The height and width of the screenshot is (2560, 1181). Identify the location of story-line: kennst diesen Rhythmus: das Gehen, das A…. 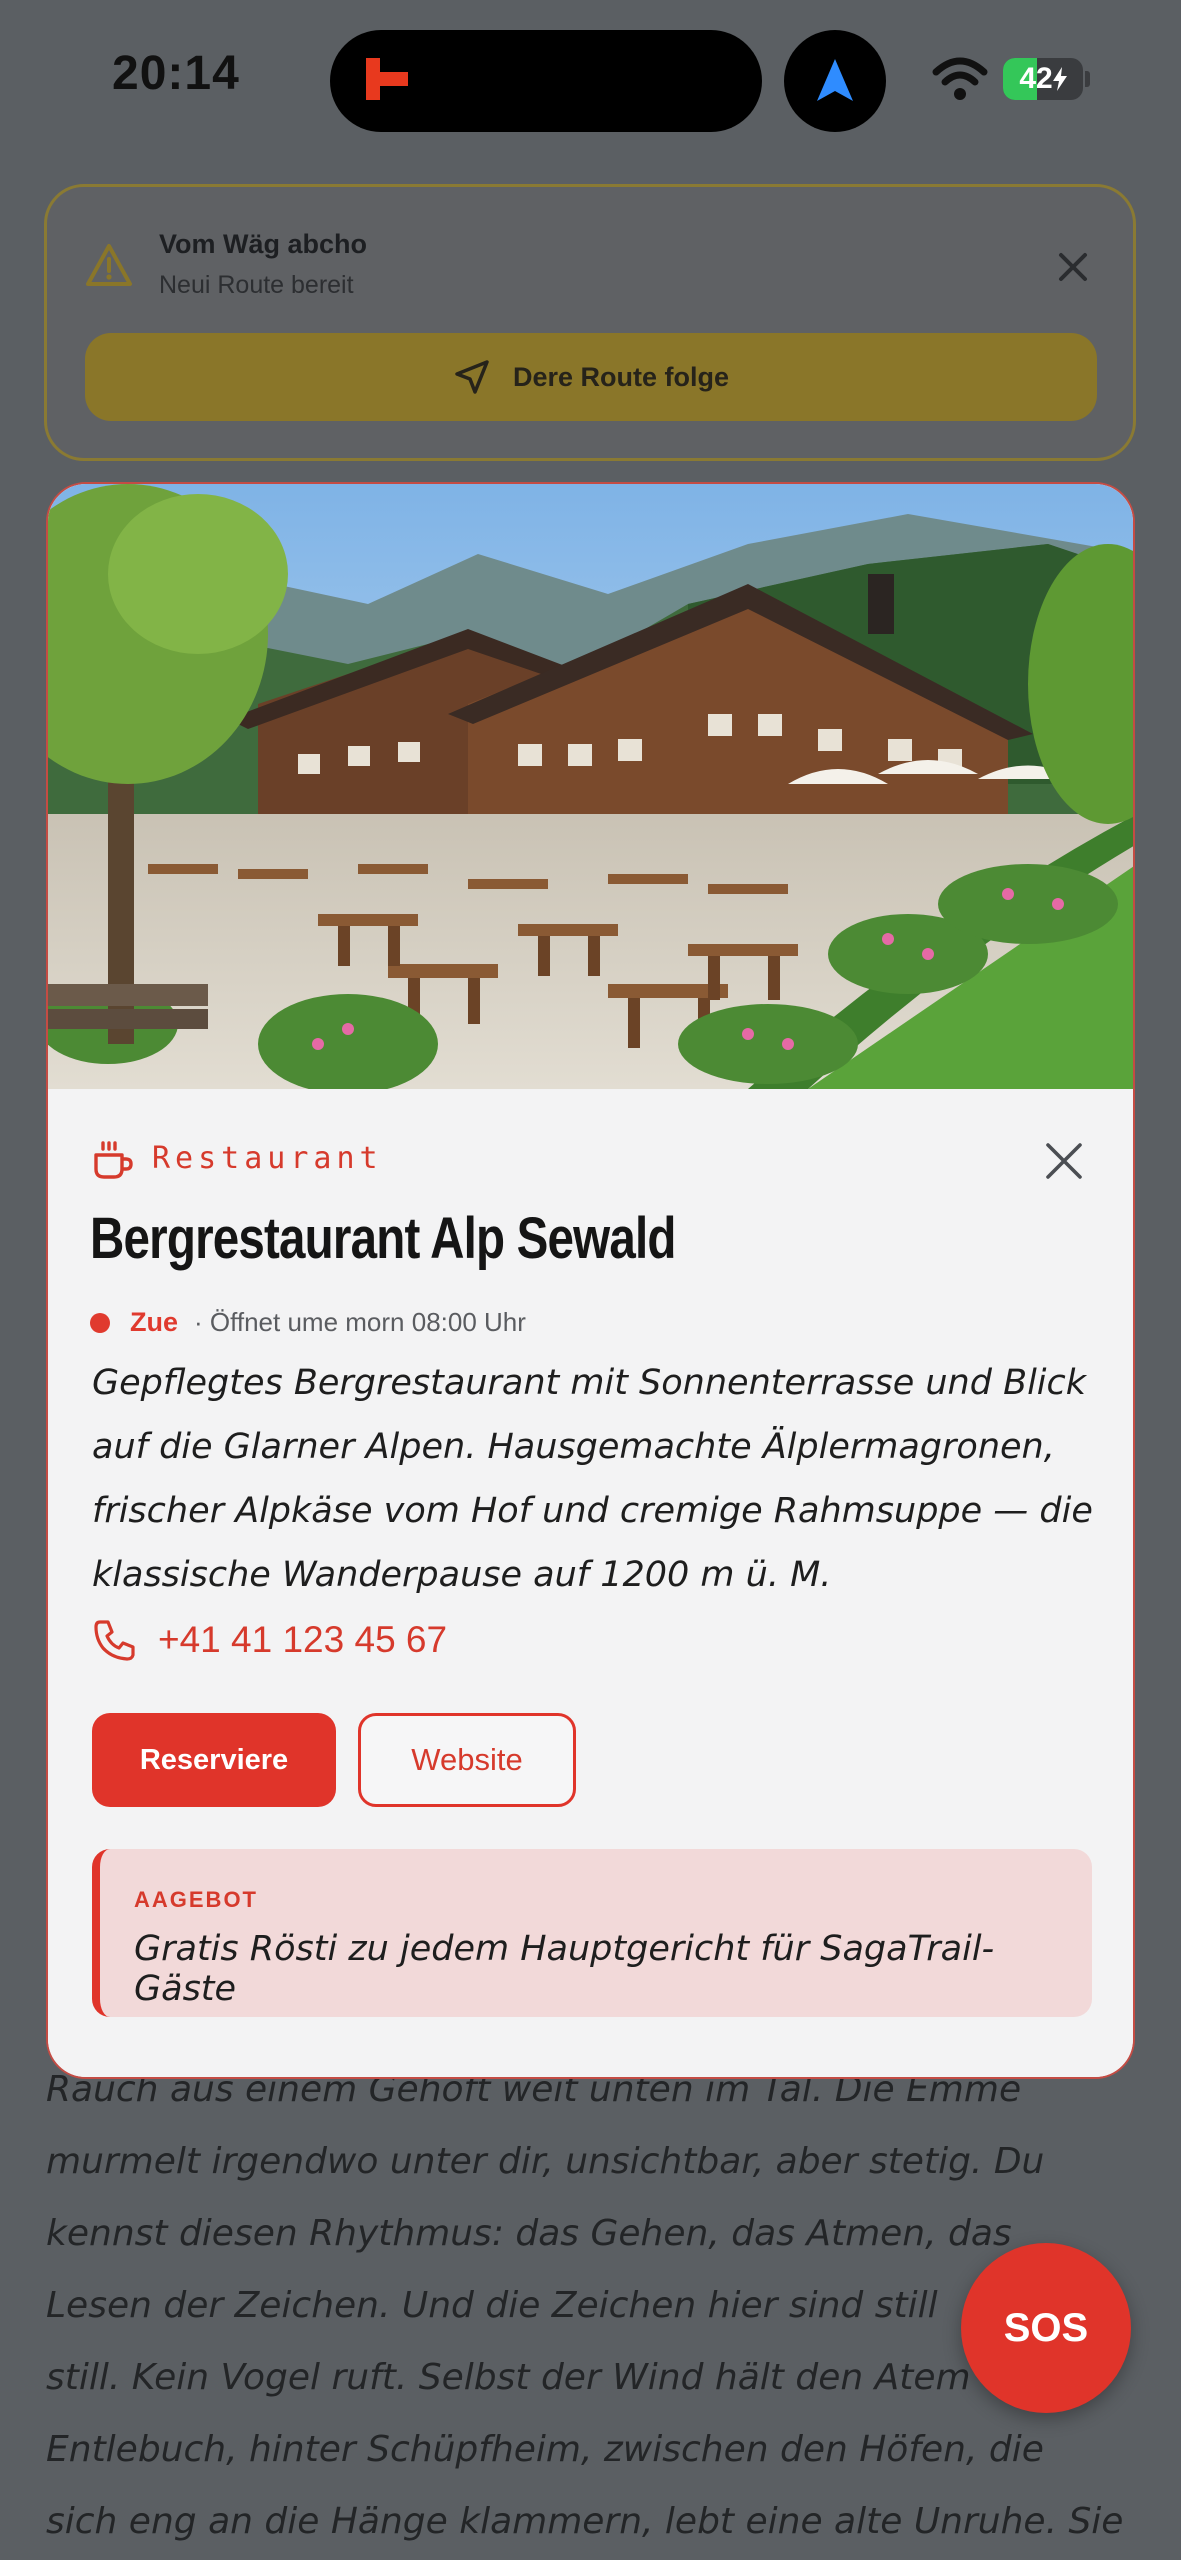
(529, 2233).